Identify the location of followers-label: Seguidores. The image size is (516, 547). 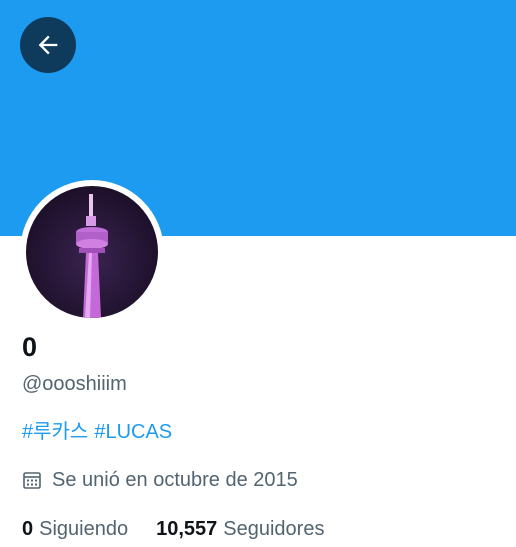
(274, 529).